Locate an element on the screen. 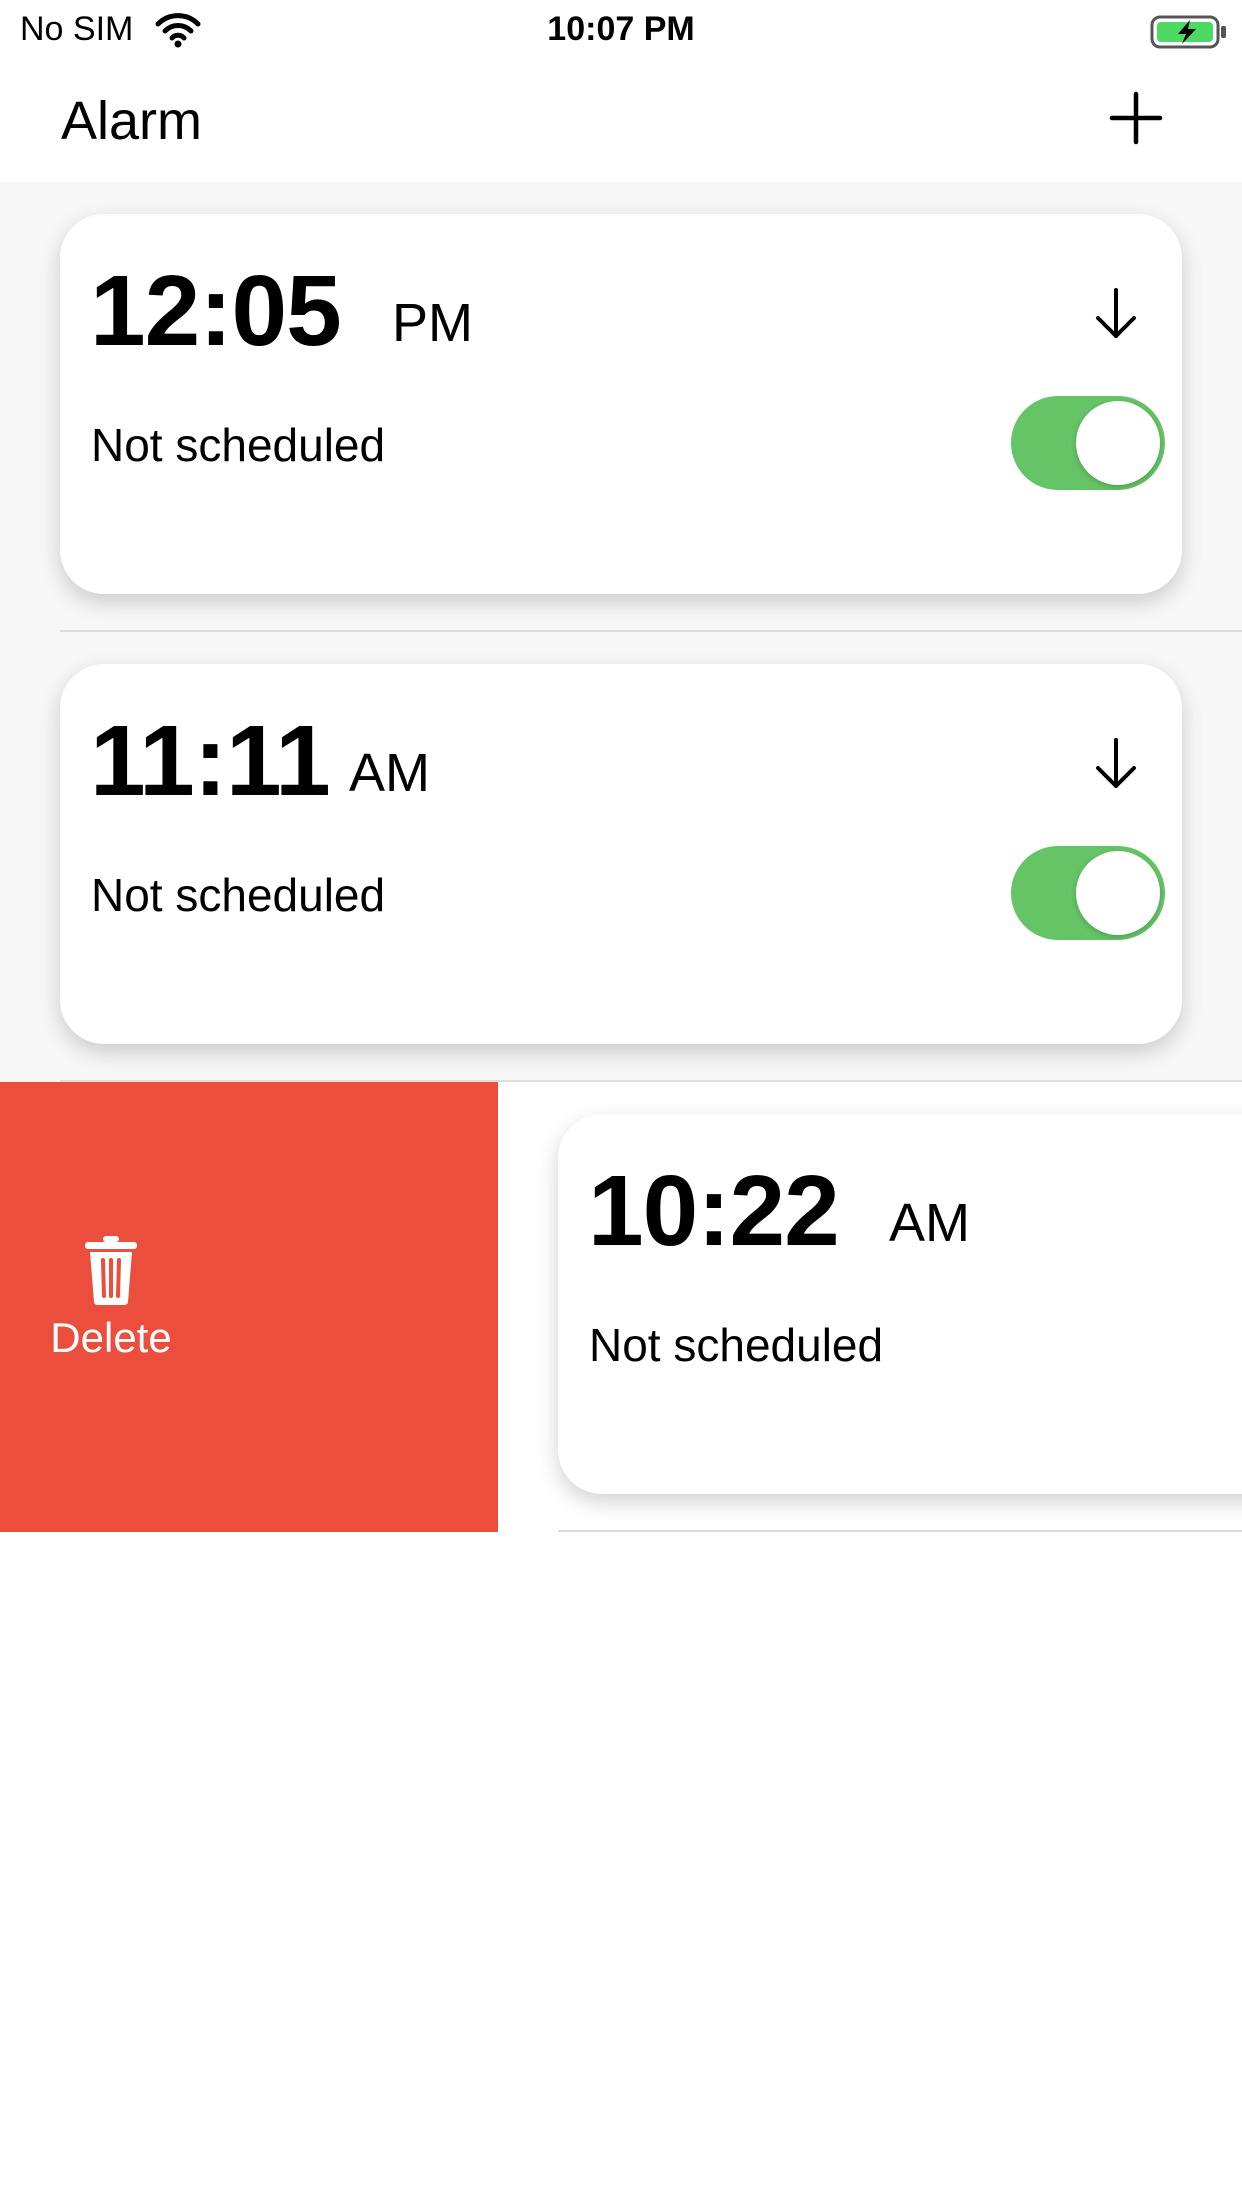 This screenshot has height=2208, width=1242. row-divider is located at coordinates (900, 1531).